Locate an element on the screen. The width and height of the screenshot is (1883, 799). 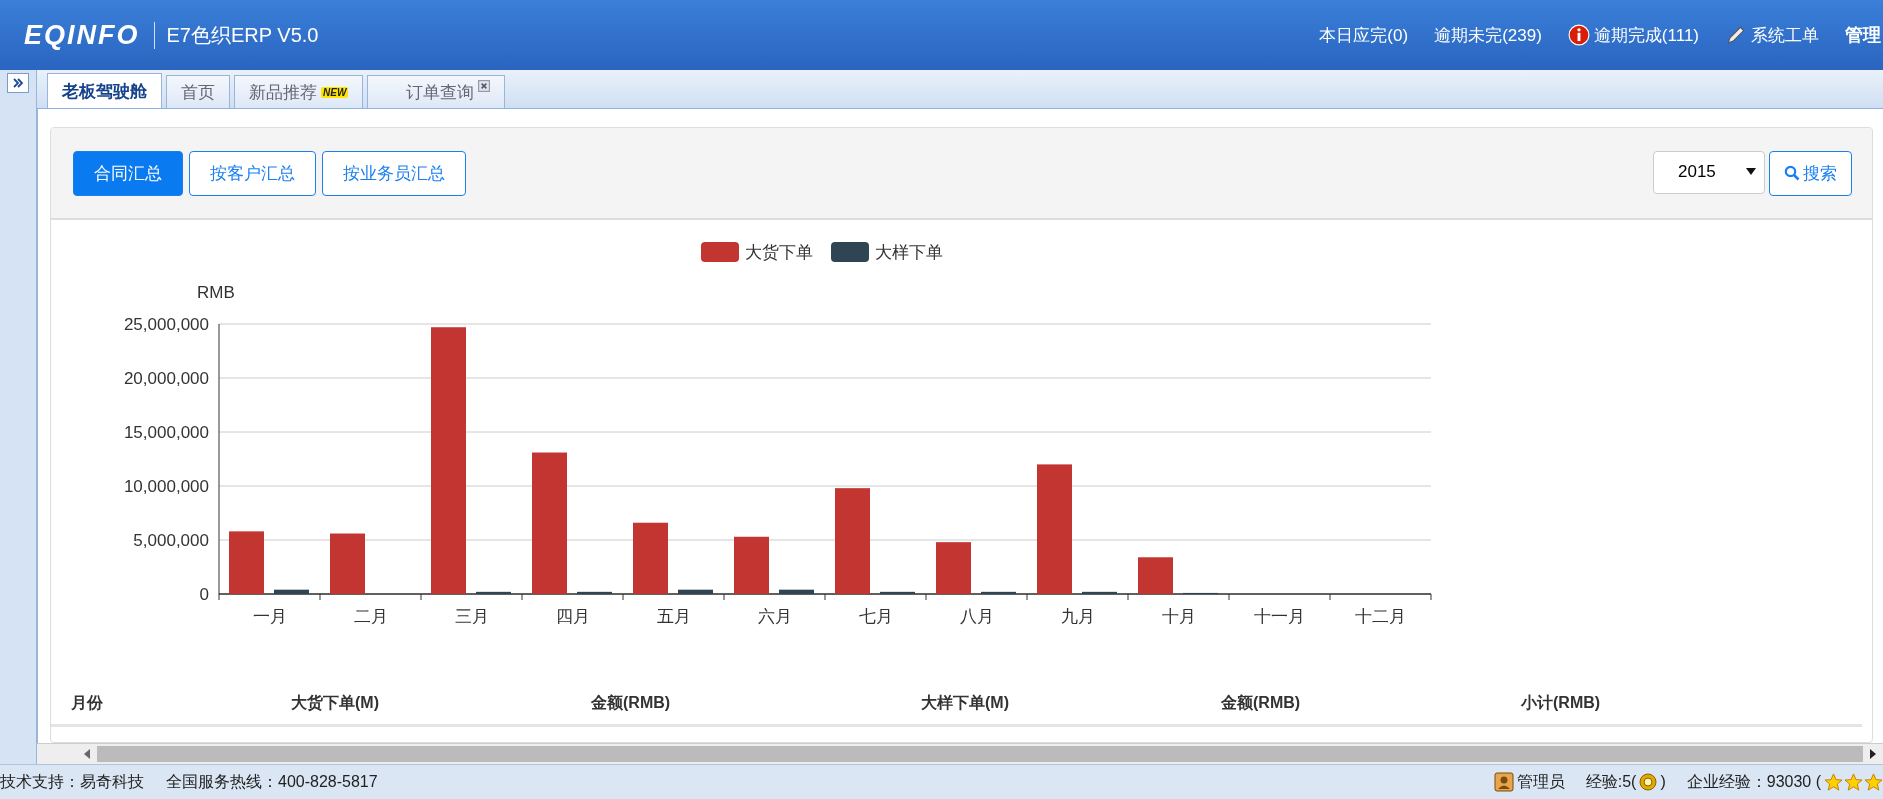
column-header: 月份 is located at coordinates (87, 702).